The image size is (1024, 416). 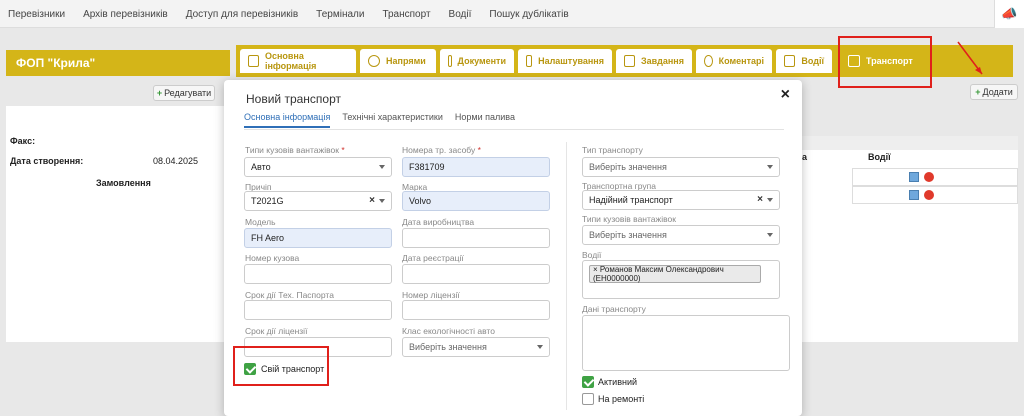 What do you see at coordinates (566, 276) in the screenshot?
I see `column-divider` at bounding box center [566, 276].